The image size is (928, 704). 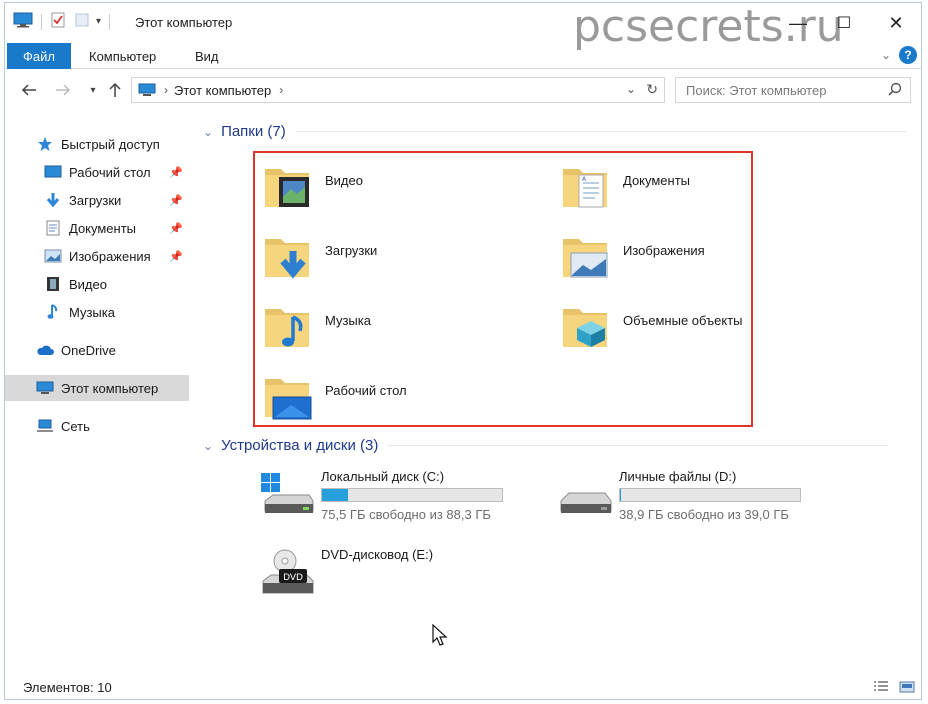 I want to click on folder-label: Документы, so click(x=657, y=180).